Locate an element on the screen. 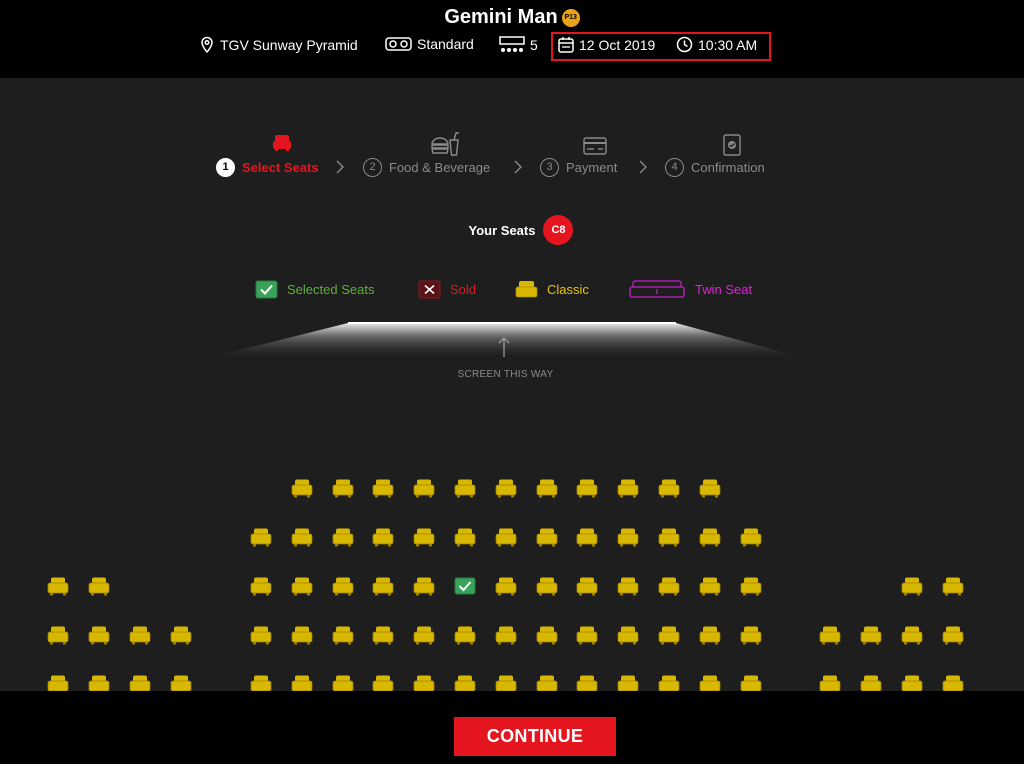  seat-C5 is located at coordinates (343, 586).